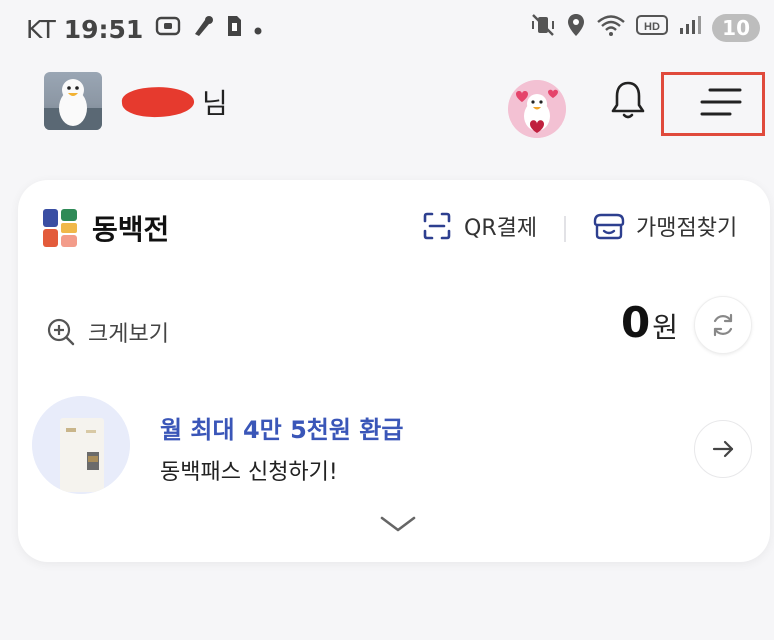  I want to click on notification-bell-icon, so click(628, 100).